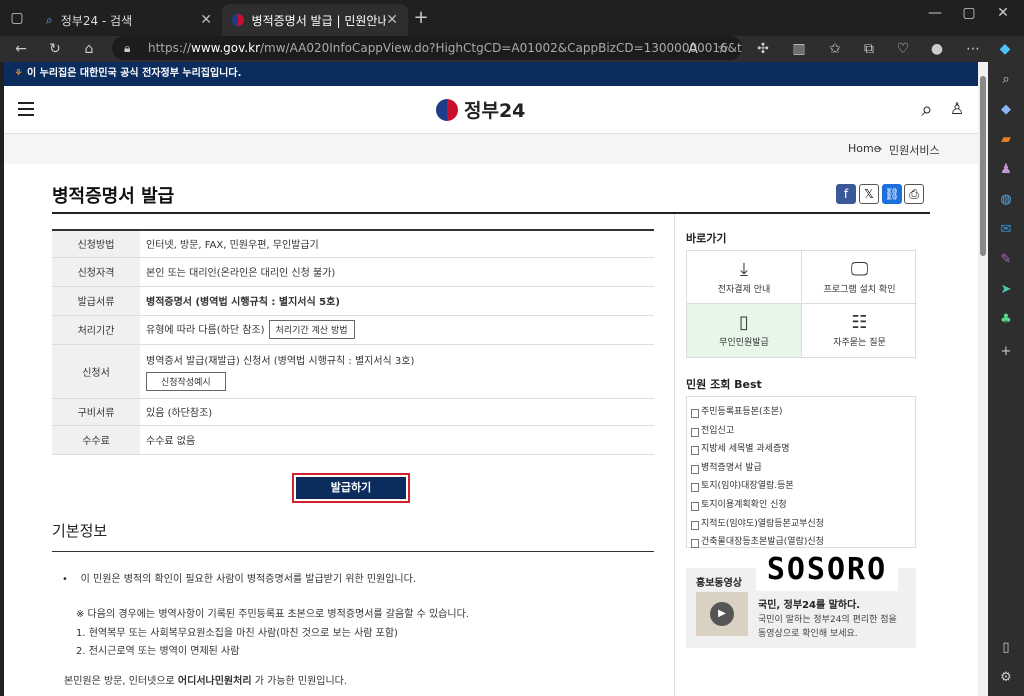 This screenshot has width=1024, height=696. I want to click on shortcut-label: 무인민원발급, so click(744, 343).